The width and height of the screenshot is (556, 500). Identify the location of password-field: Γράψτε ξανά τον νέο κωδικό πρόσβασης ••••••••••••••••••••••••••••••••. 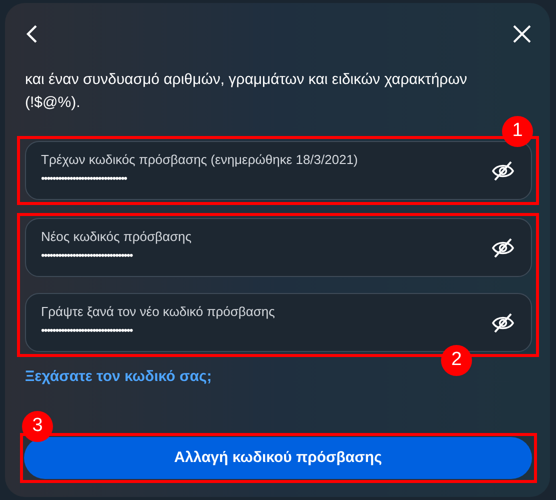
(278, 322).